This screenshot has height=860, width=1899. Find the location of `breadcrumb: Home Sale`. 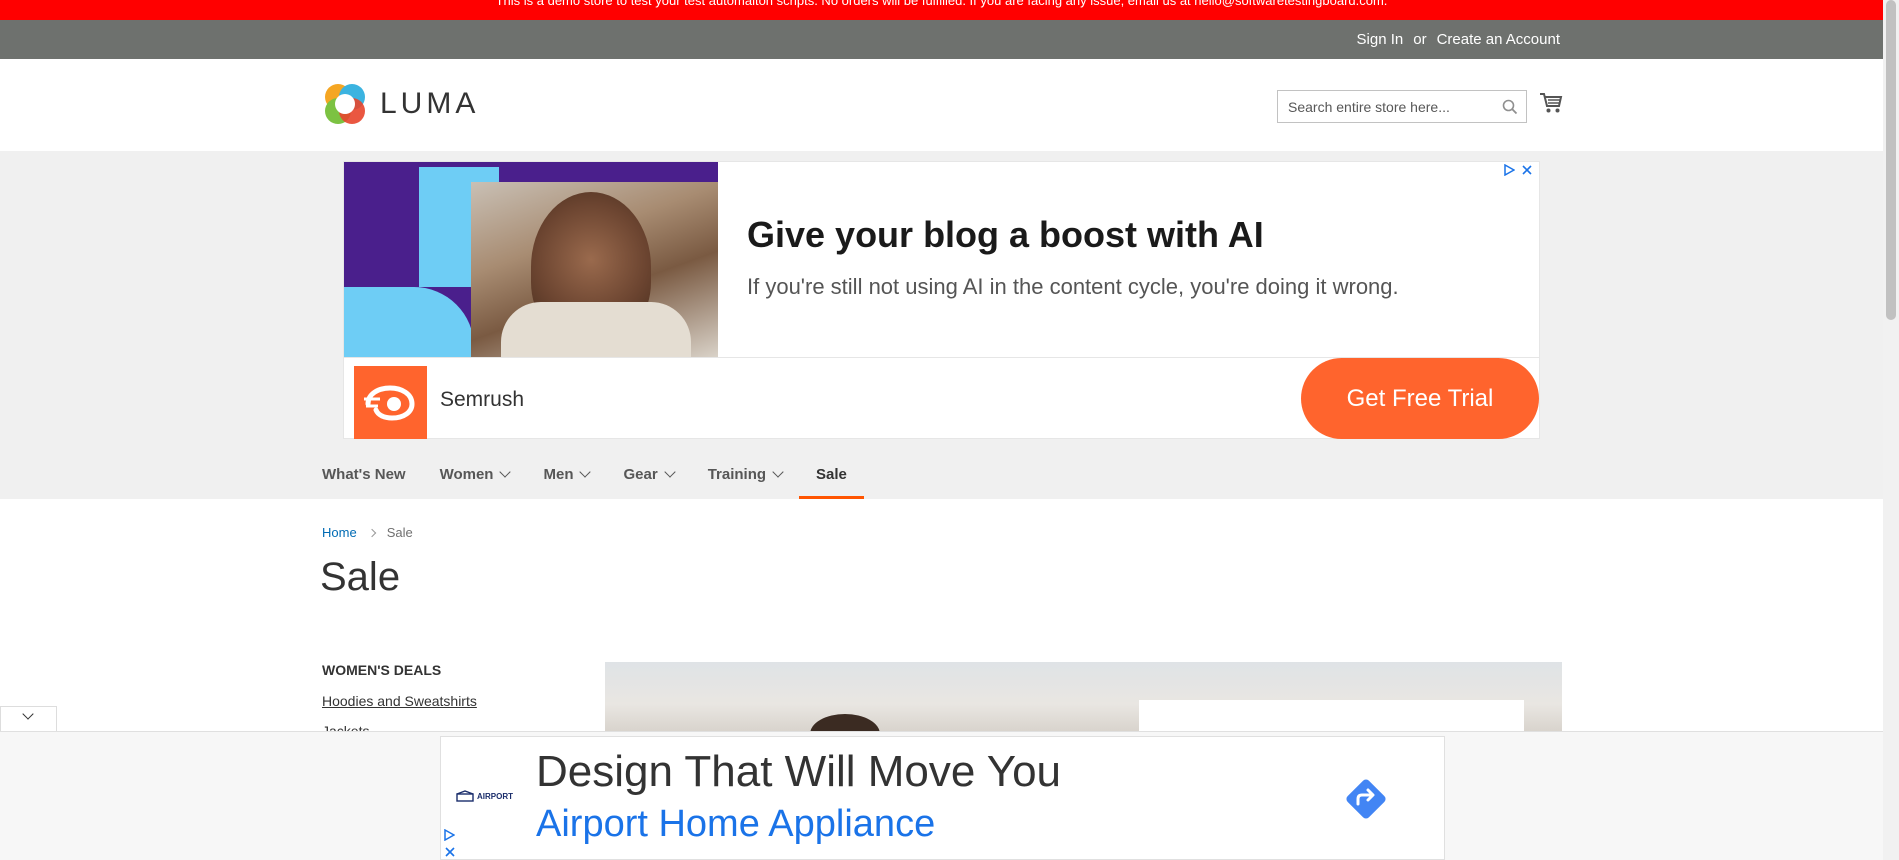

breadcrumb: Home Sale is located at coordinates (367, 532).